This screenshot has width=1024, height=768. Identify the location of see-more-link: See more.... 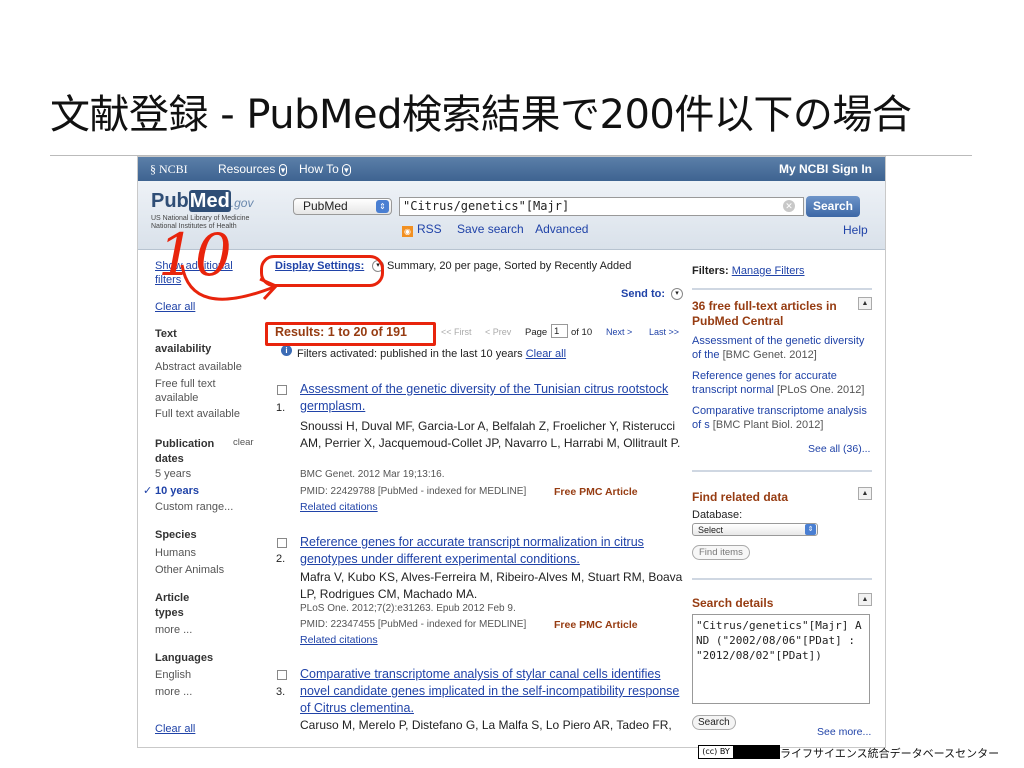
(844, 732).